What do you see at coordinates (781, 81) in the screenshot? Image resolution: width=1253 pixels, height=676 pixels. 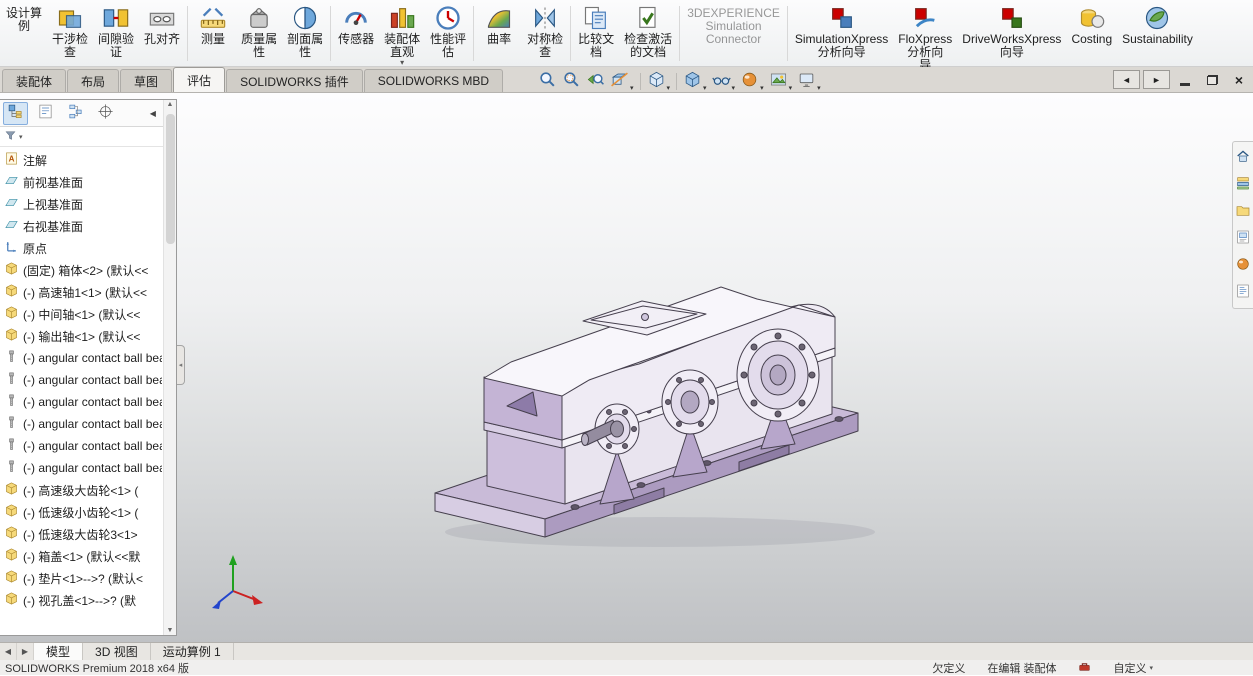 I see `apply-scene-button: ▾` at bounding box center [781, 81].